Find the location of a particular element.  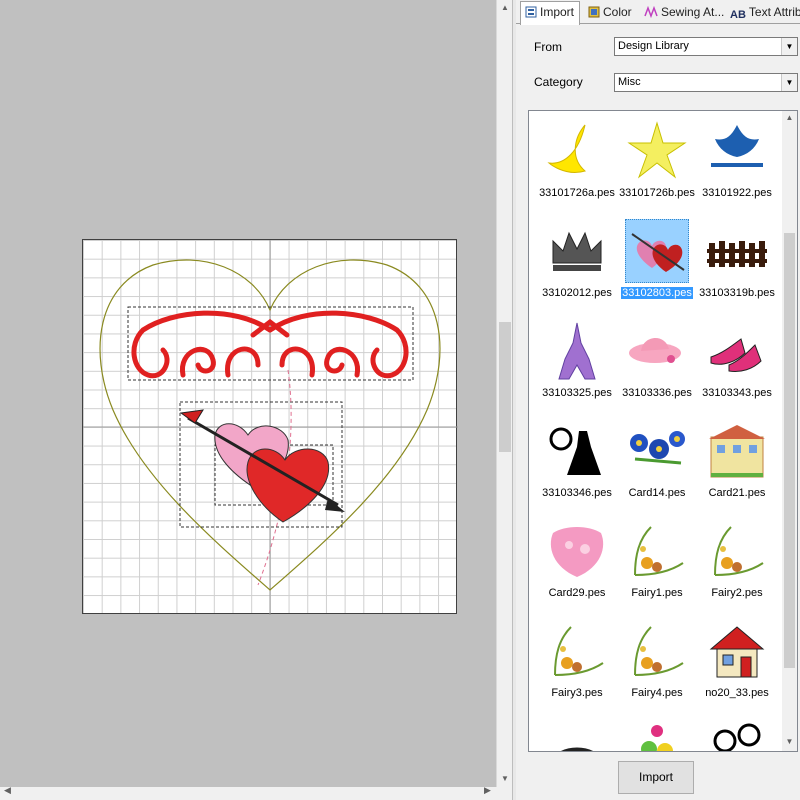

design-thumbnail-item: 33103346.pes is located at coordinates (577, 464).